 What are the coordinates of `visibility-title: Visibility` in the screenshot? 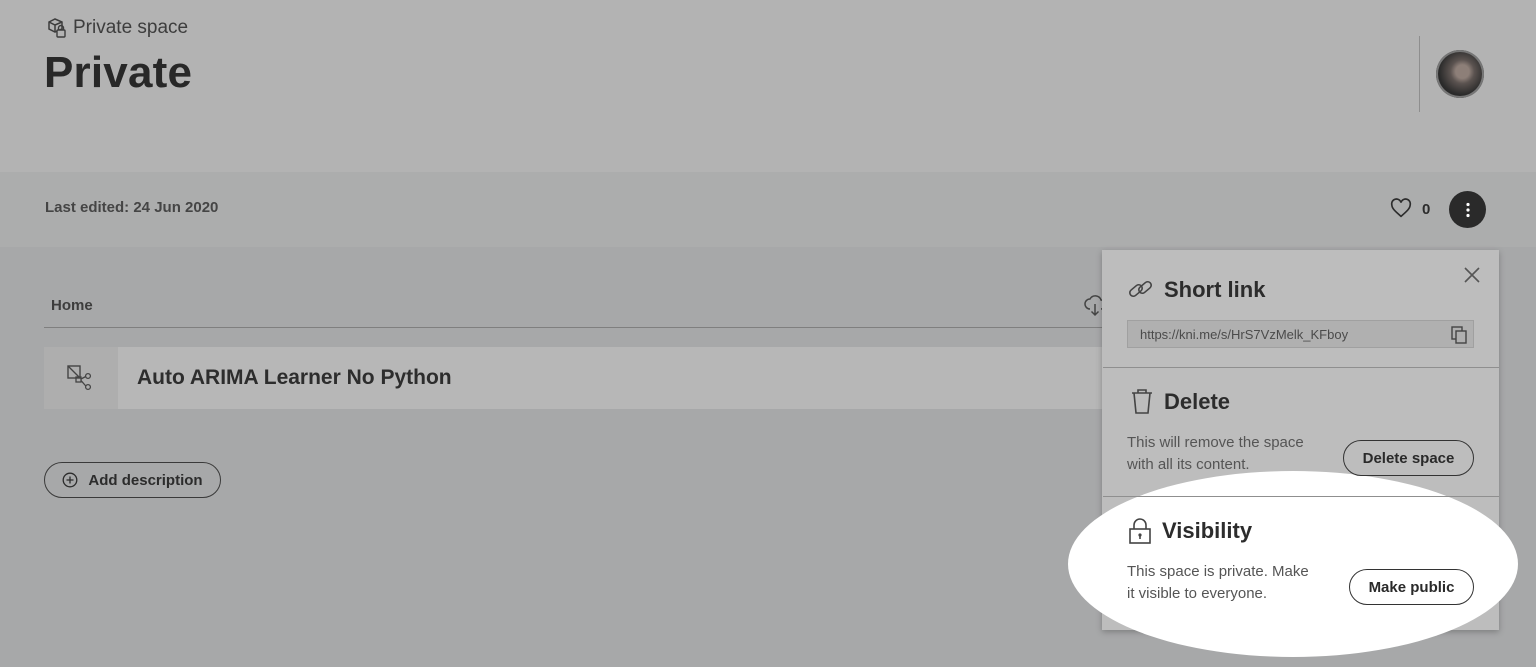 It's located at (1190, 531).